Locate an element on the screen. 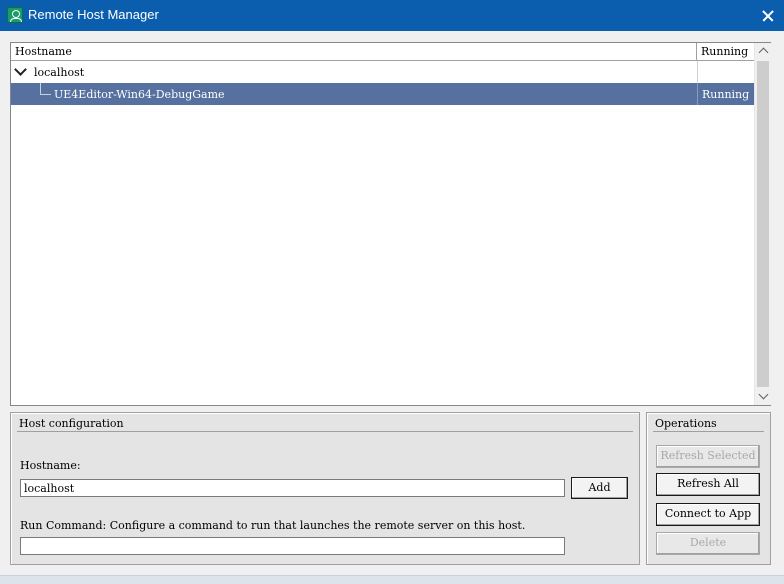 The image size is (784, 584). hostname-label: Hostname: is located at coordinates (50, 465).